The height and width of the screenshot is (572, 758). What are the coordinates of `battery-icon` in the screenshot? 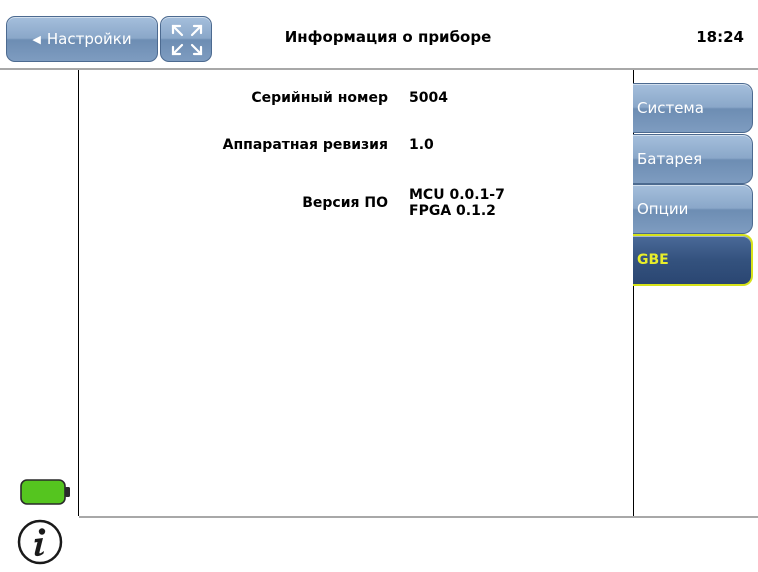 It's located at (45, 492).